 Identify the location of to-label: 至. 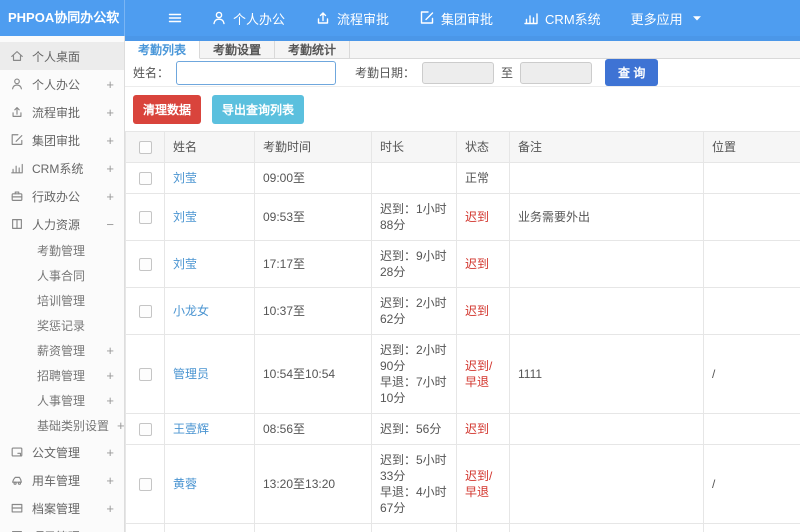
(507, 73).